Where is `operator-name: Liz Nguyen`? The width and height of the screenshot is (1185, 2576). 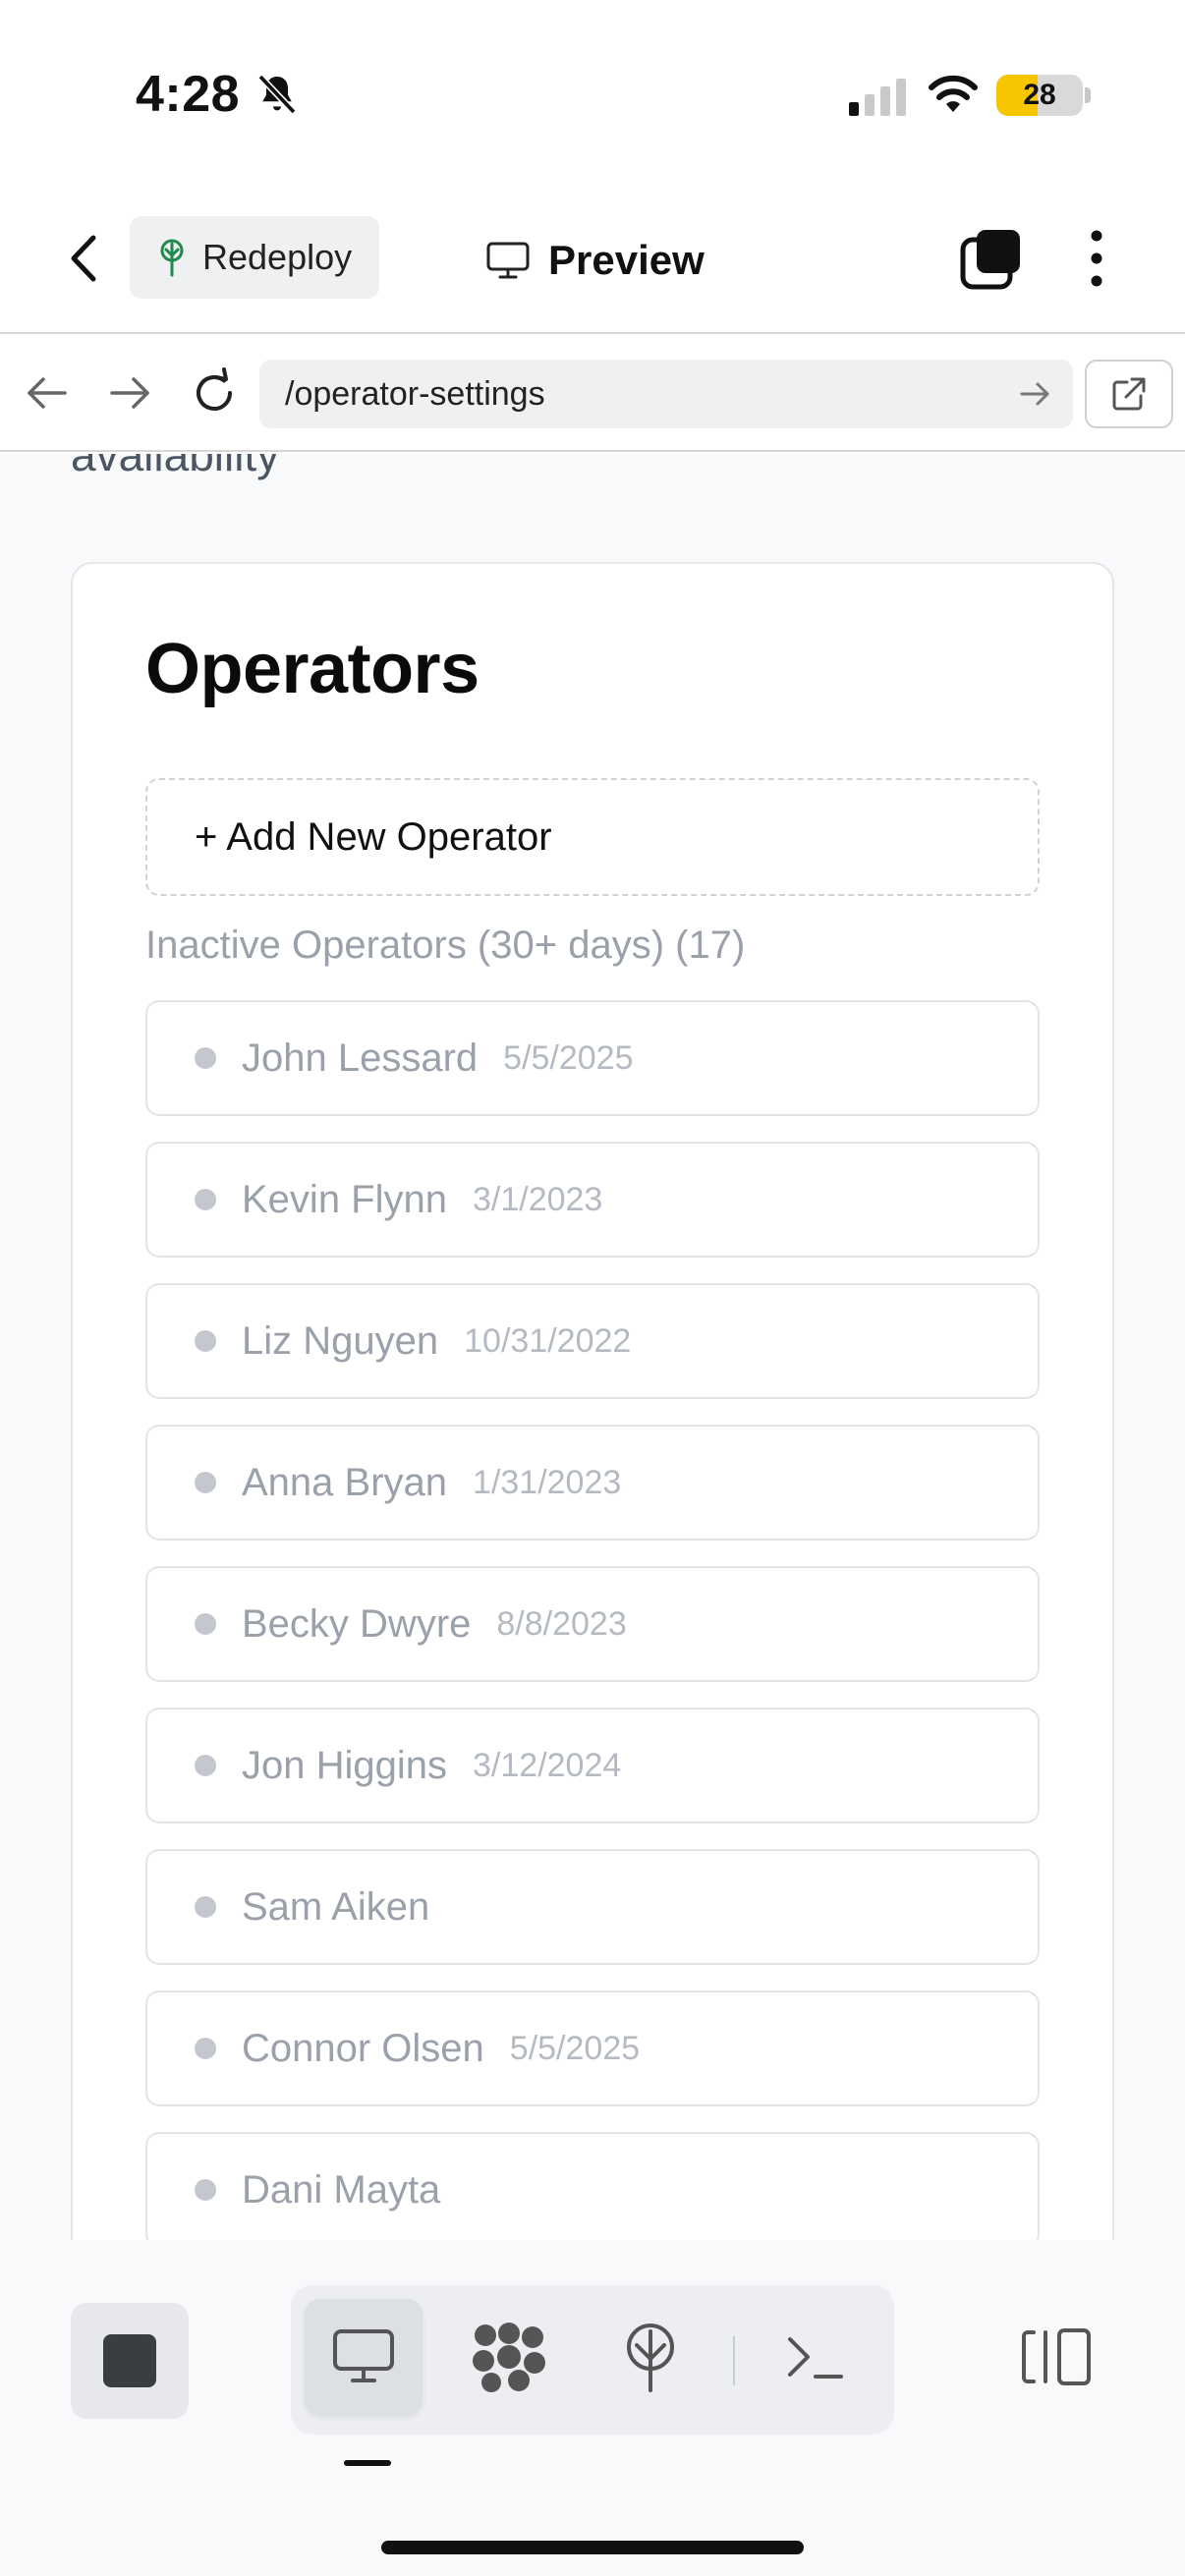 operator-name: Liz Nguyen is located at coordinates (341, 1340).